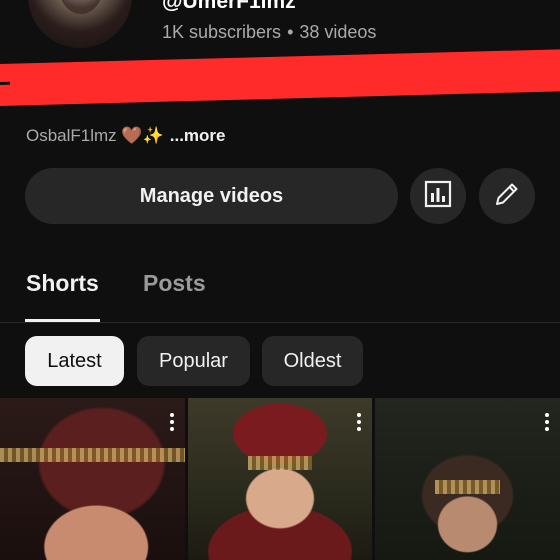 This screenshot has width=560, height=560. I want to click on analytics-button, so click(438, 196).